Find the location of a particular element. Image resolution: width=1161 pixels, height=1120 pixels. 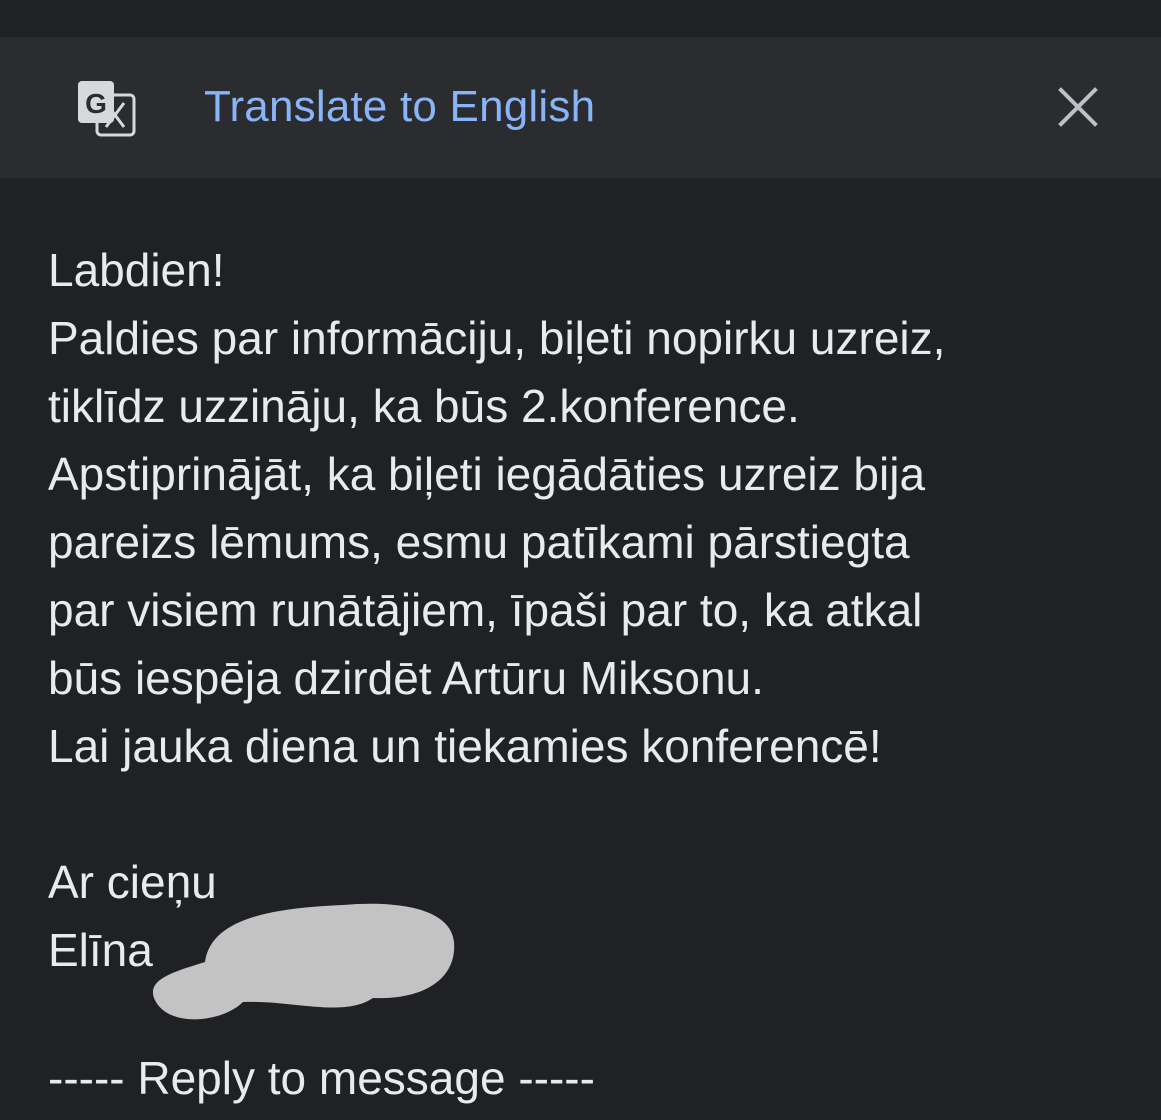

message-line: Labdien! is located at coordinates (136, 270).